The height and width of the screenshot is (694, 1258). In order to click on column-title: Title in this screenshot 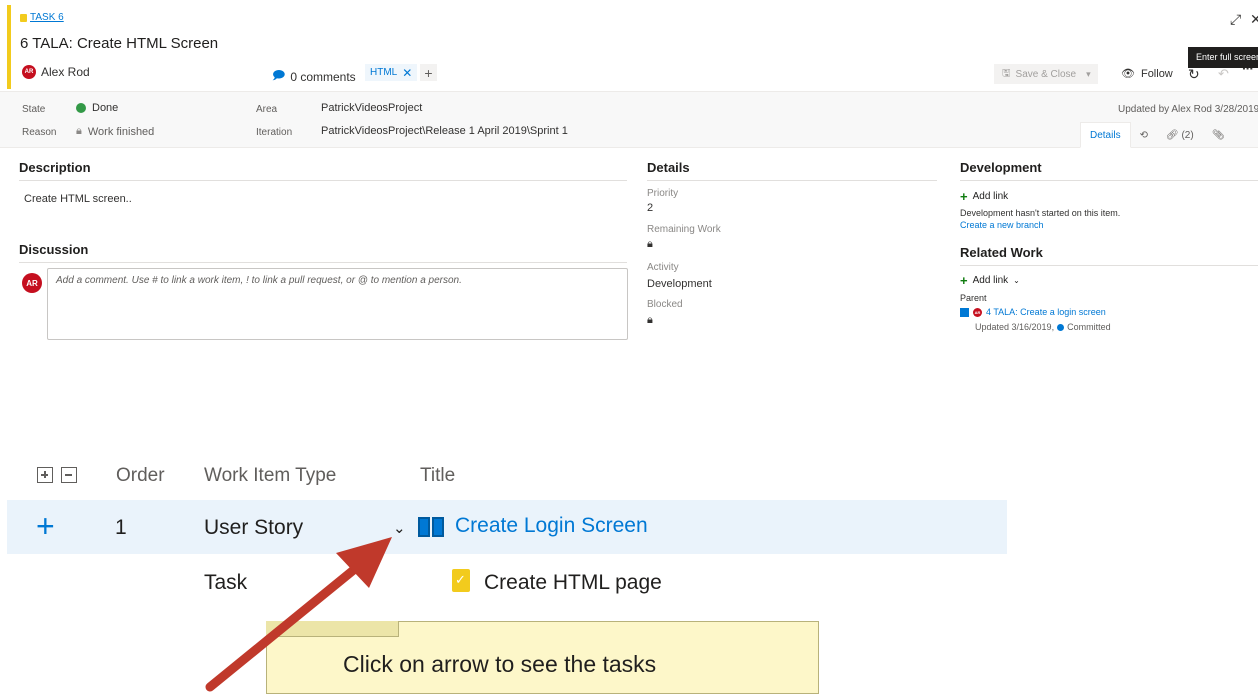, I will do `click(437, 476)`.